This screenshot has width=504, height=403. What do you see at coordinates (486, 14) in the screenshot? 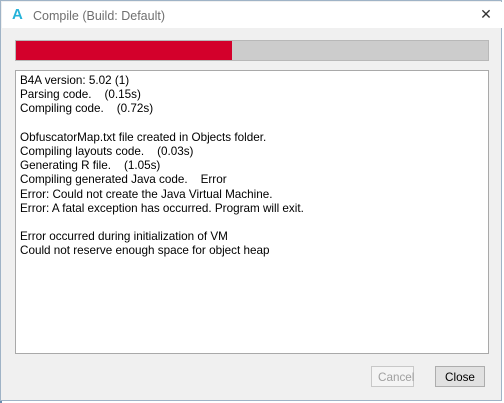
I see `close-icon: ✕` at bounding box center [486, 14].